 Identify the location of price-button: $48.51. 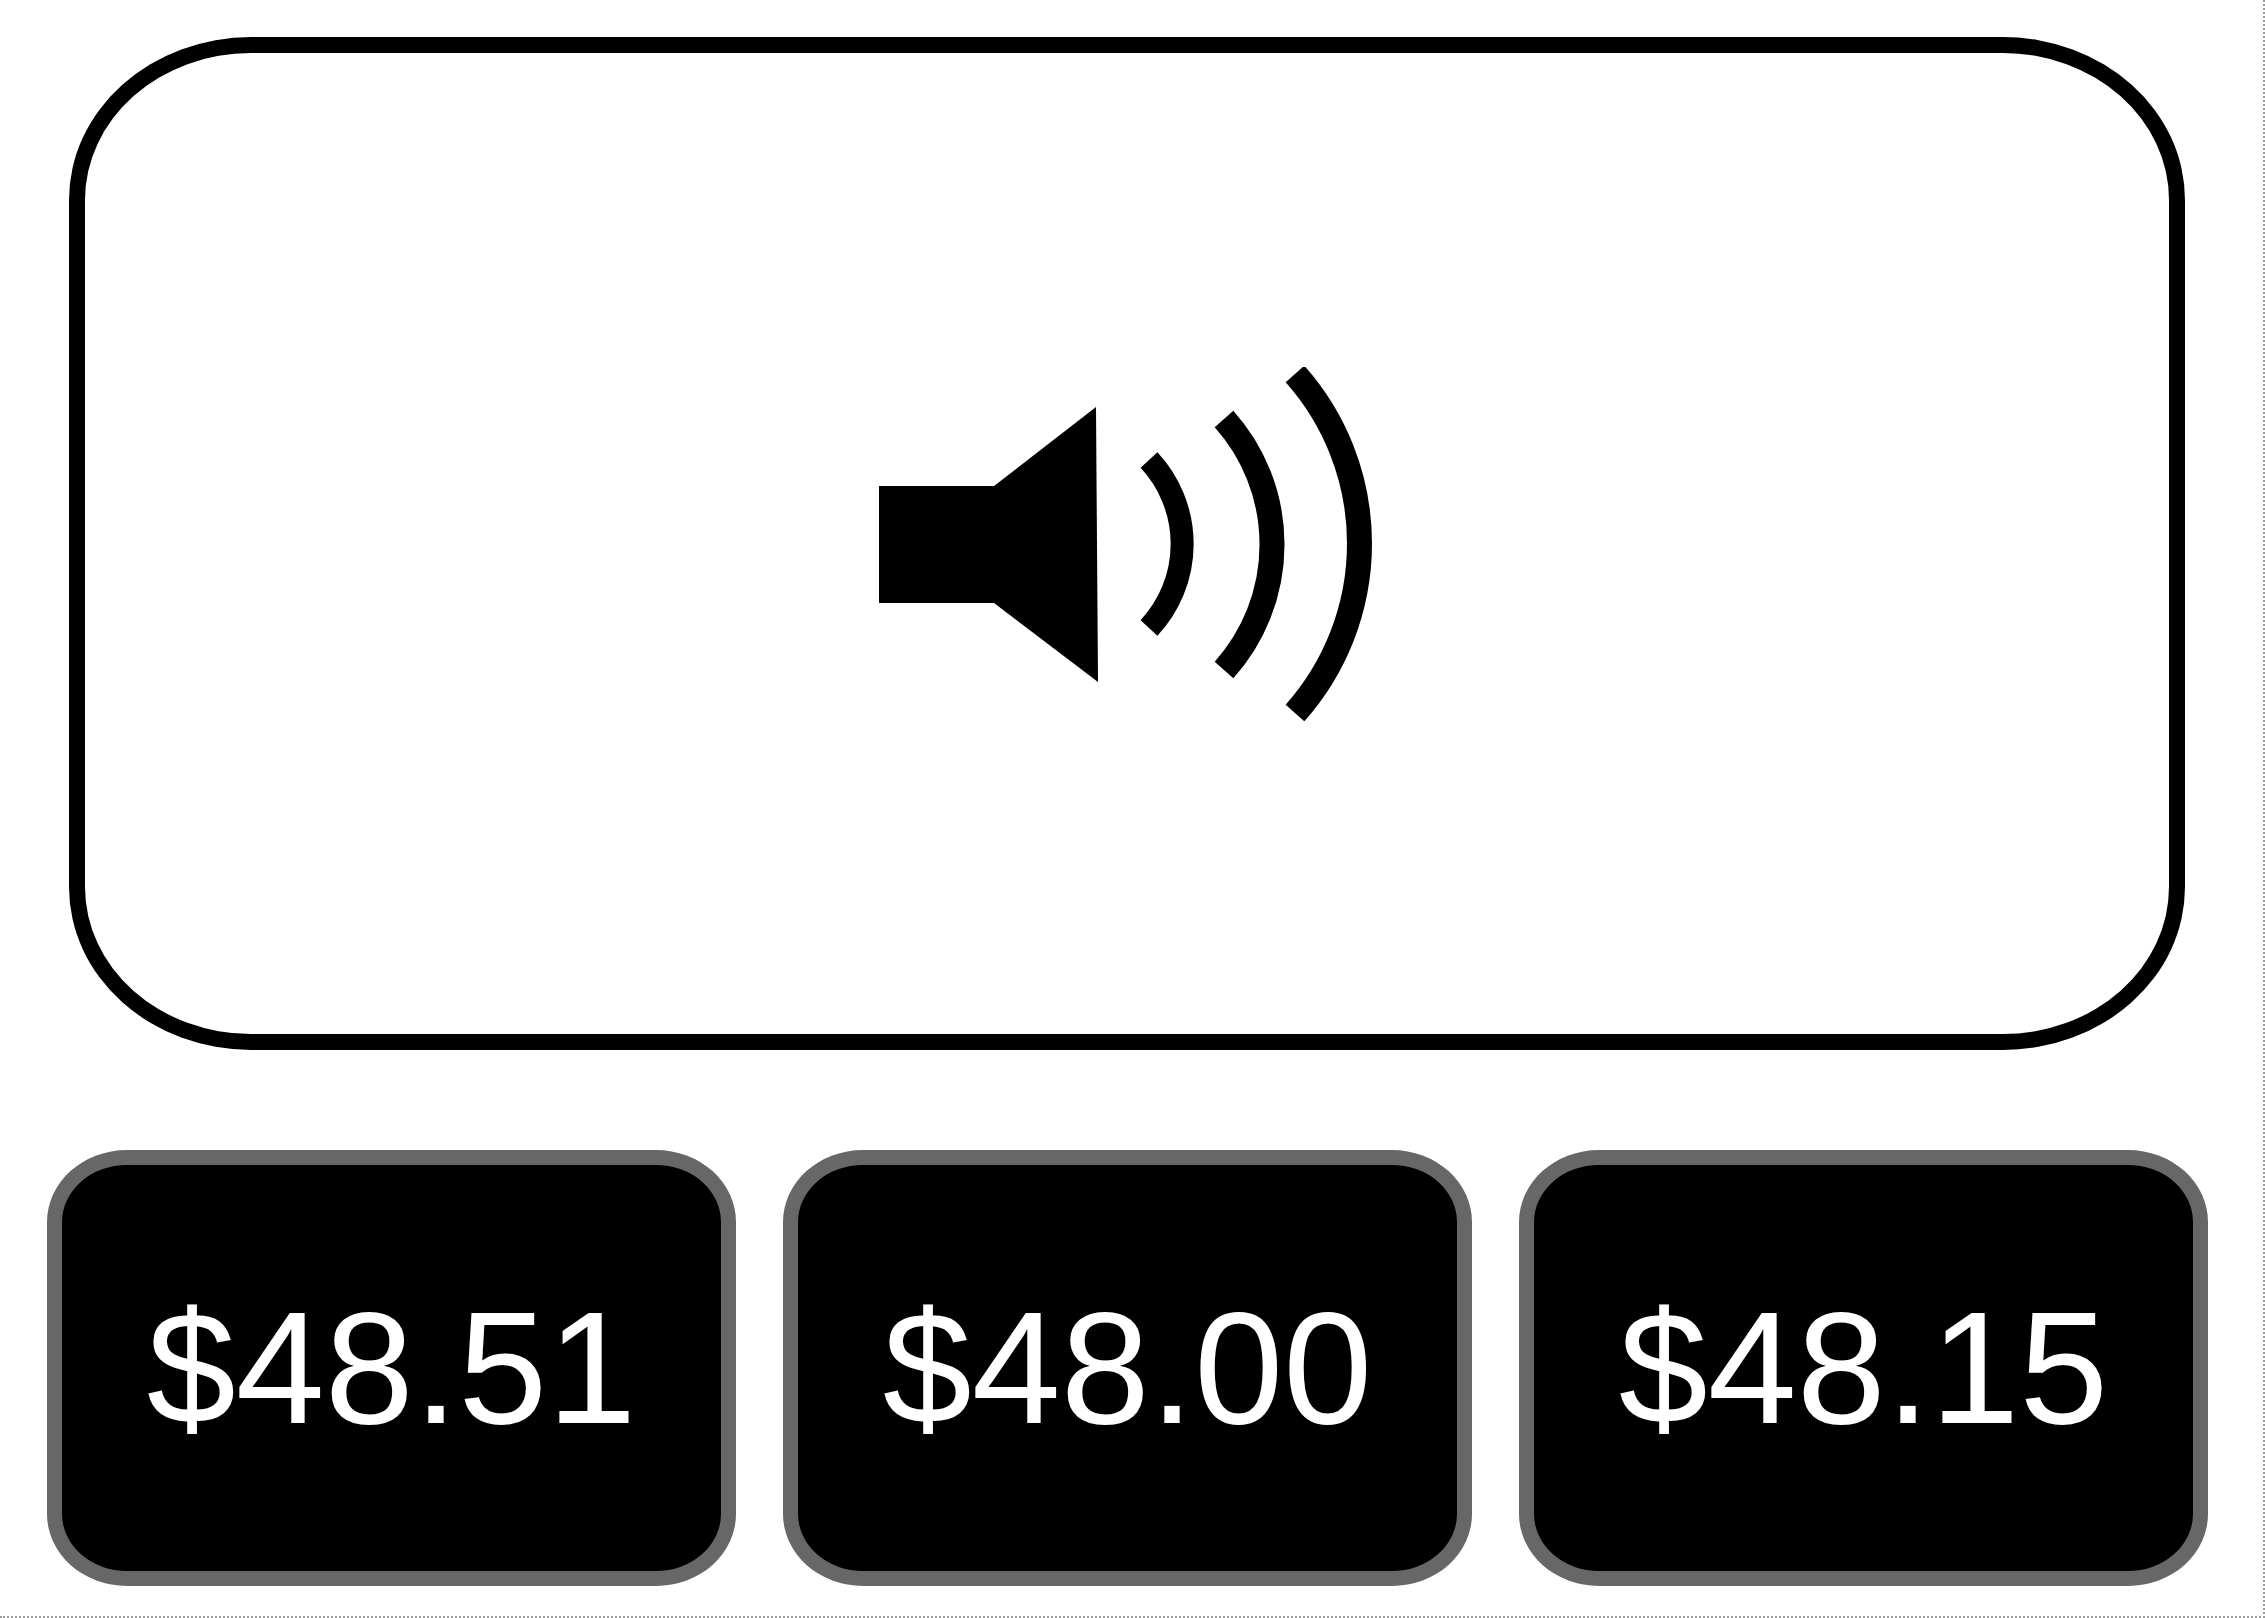
(391, 1368).